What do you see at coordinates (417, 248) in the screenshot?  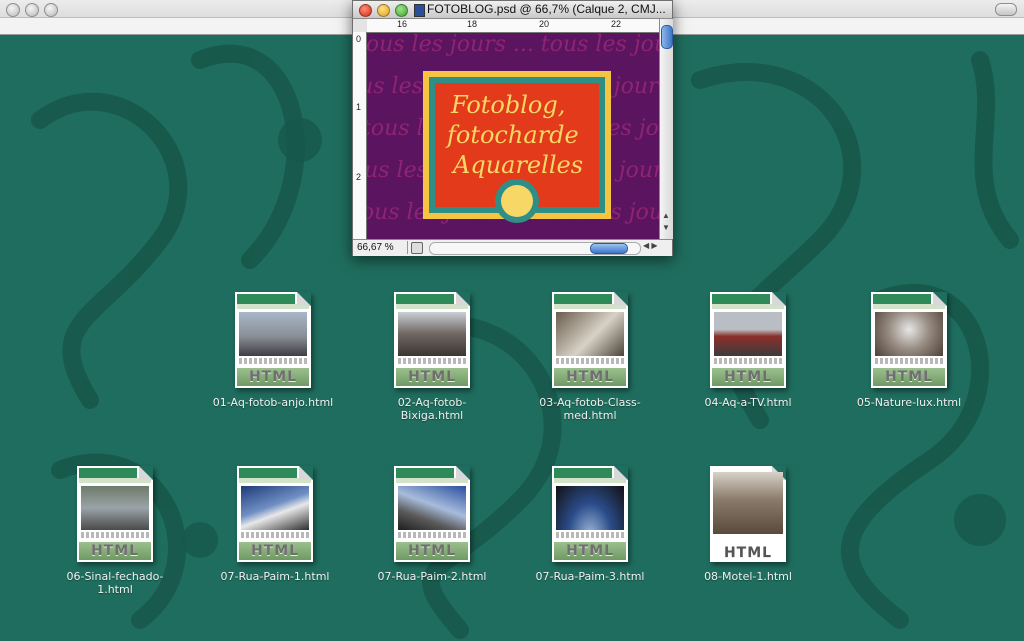 I see `status-info-icon` at bounding box center [417, 248].